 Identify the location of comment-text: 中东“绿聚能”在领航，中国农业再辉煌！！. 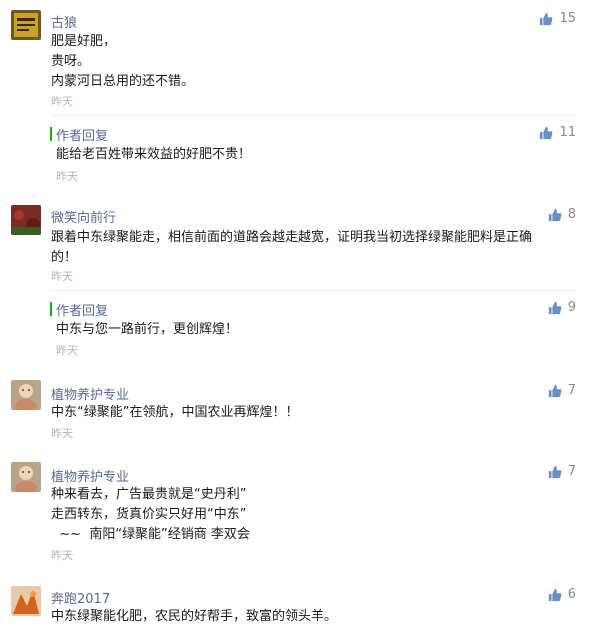
(303, 413).